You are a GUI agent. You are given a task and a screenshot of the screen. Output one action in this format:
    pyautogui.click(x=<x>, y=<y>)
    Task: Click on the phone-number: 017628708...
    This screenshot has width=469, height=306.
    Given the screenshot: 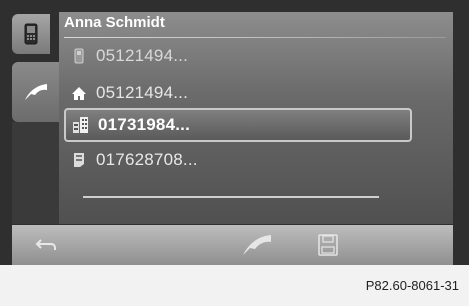 What is the action you would take?
    pyautogui.click(x=147, y=159)
    